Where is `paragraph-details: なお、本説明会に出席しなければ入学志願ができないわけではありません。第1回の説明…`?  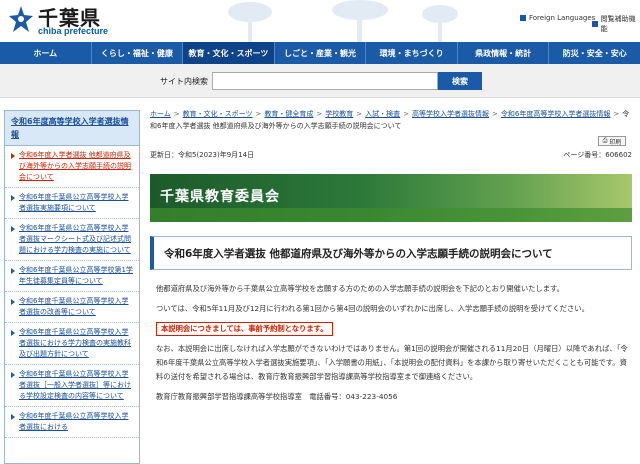
paragraph-details: なお、本説明会に出席しなければ入学志願ができないわけではありません。第1回の説明… is located at coordinates (392, 362).